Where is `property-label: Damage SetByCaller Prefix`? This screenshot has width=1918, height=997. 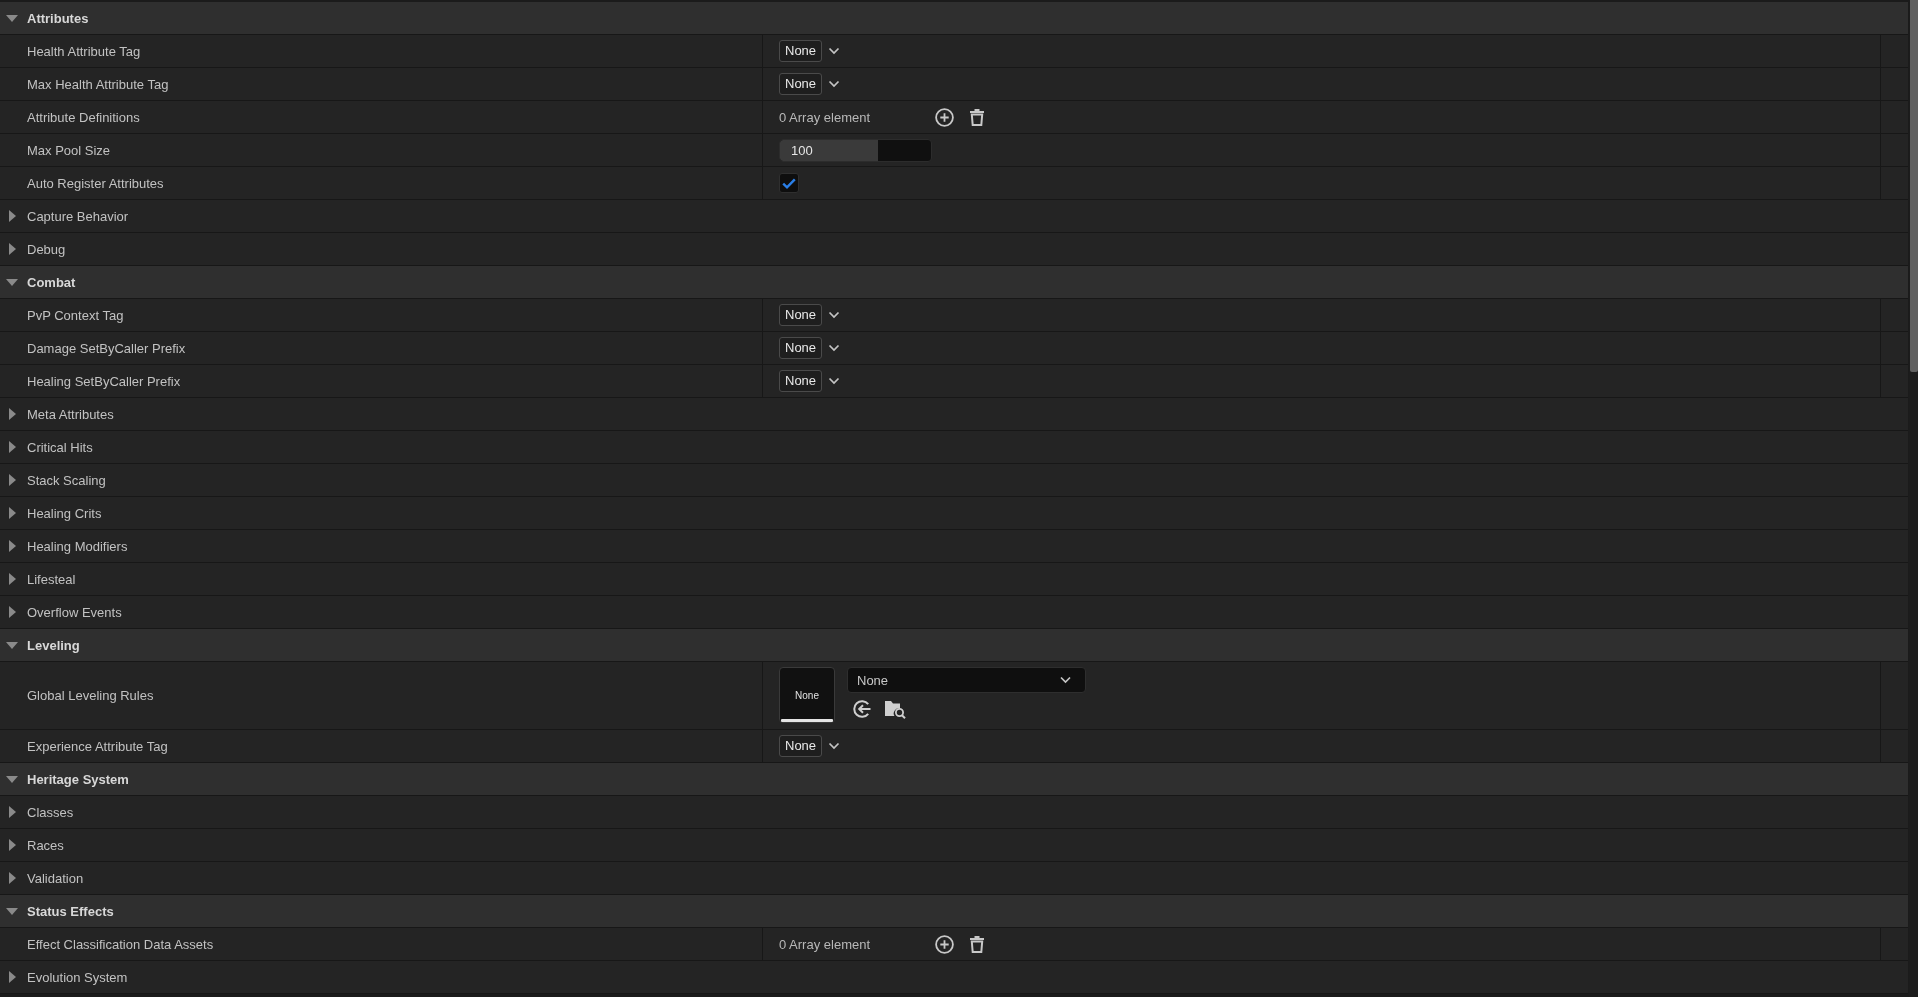
property-label: Damage SetByCaller Prefix is located at coordinates (106, 348).